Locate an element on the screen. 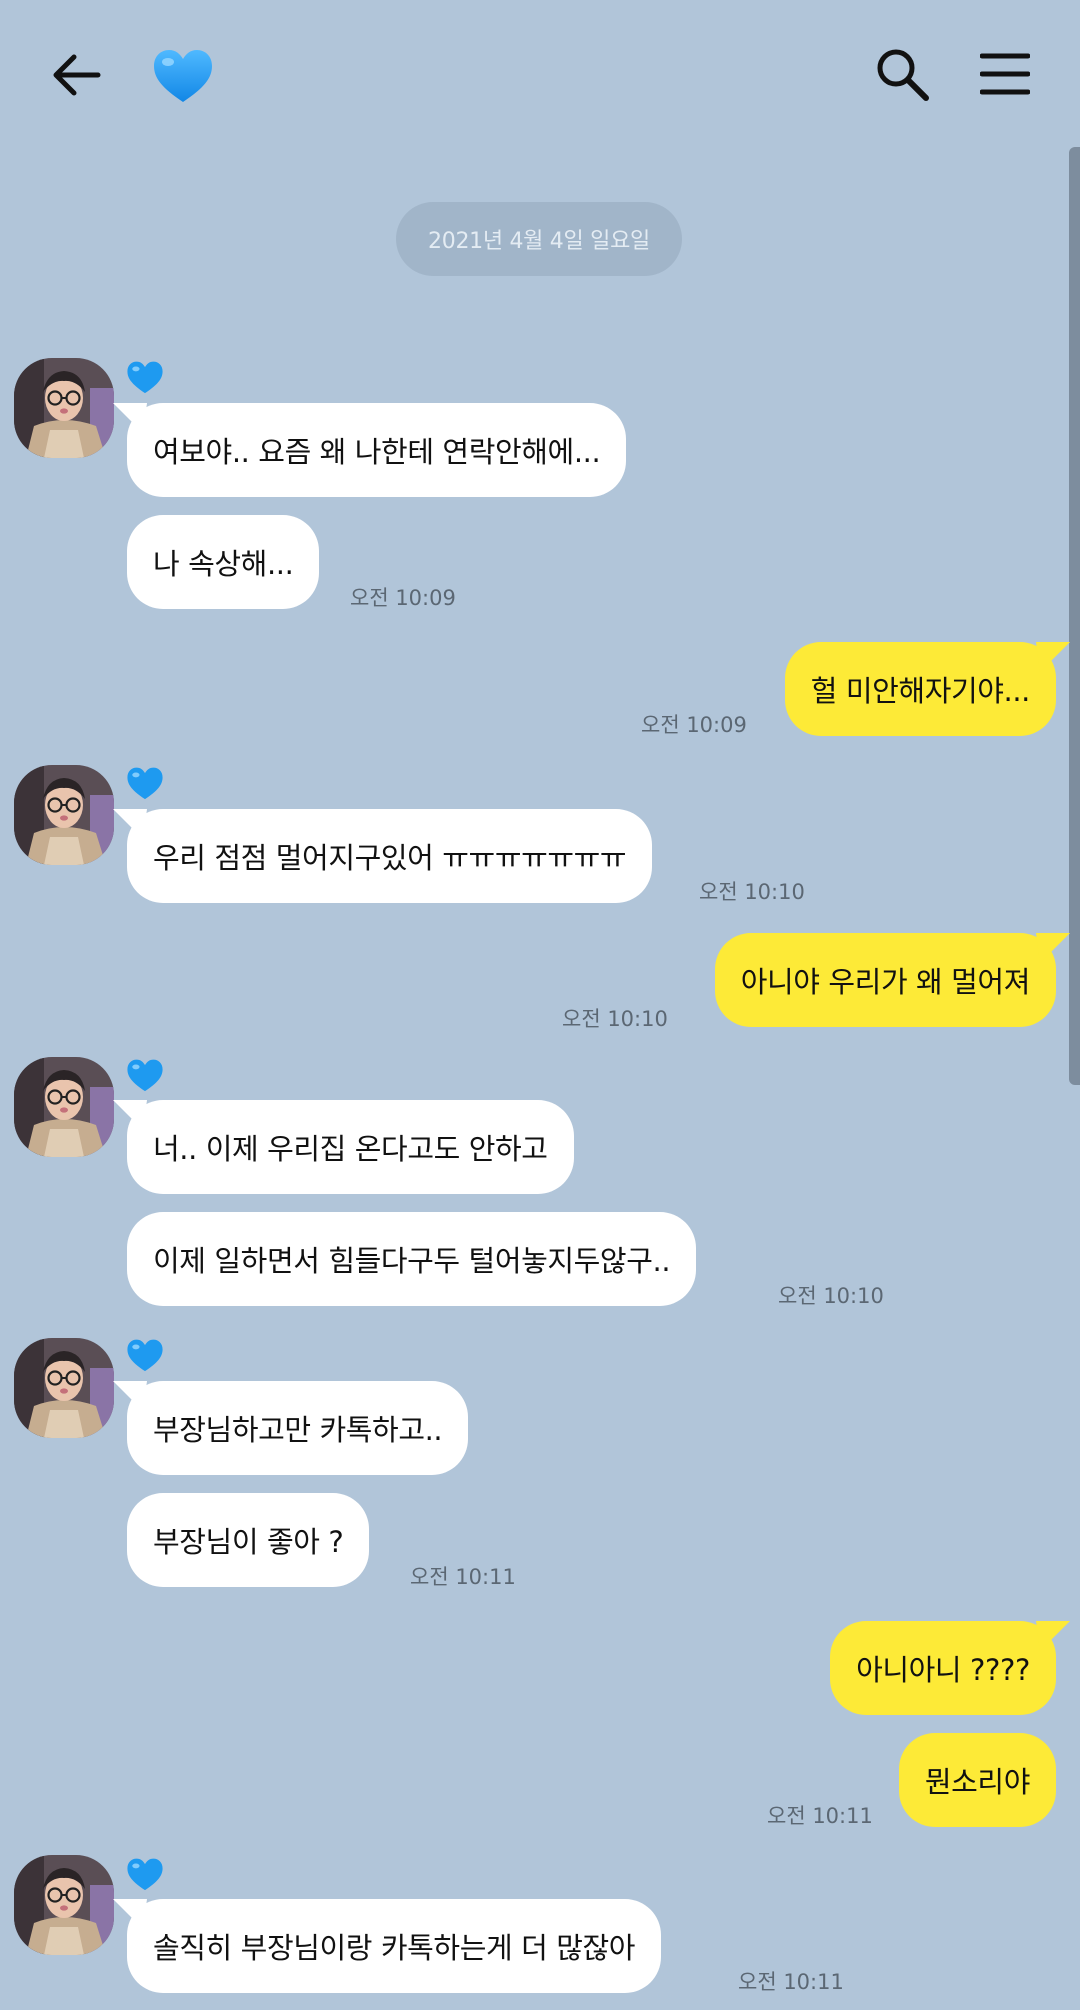 The width and height of the screenshot is (1080, 2010). message-text: 너.. 이제 우리집 온다고도 안하고 is located at coordinates (350, 1149).